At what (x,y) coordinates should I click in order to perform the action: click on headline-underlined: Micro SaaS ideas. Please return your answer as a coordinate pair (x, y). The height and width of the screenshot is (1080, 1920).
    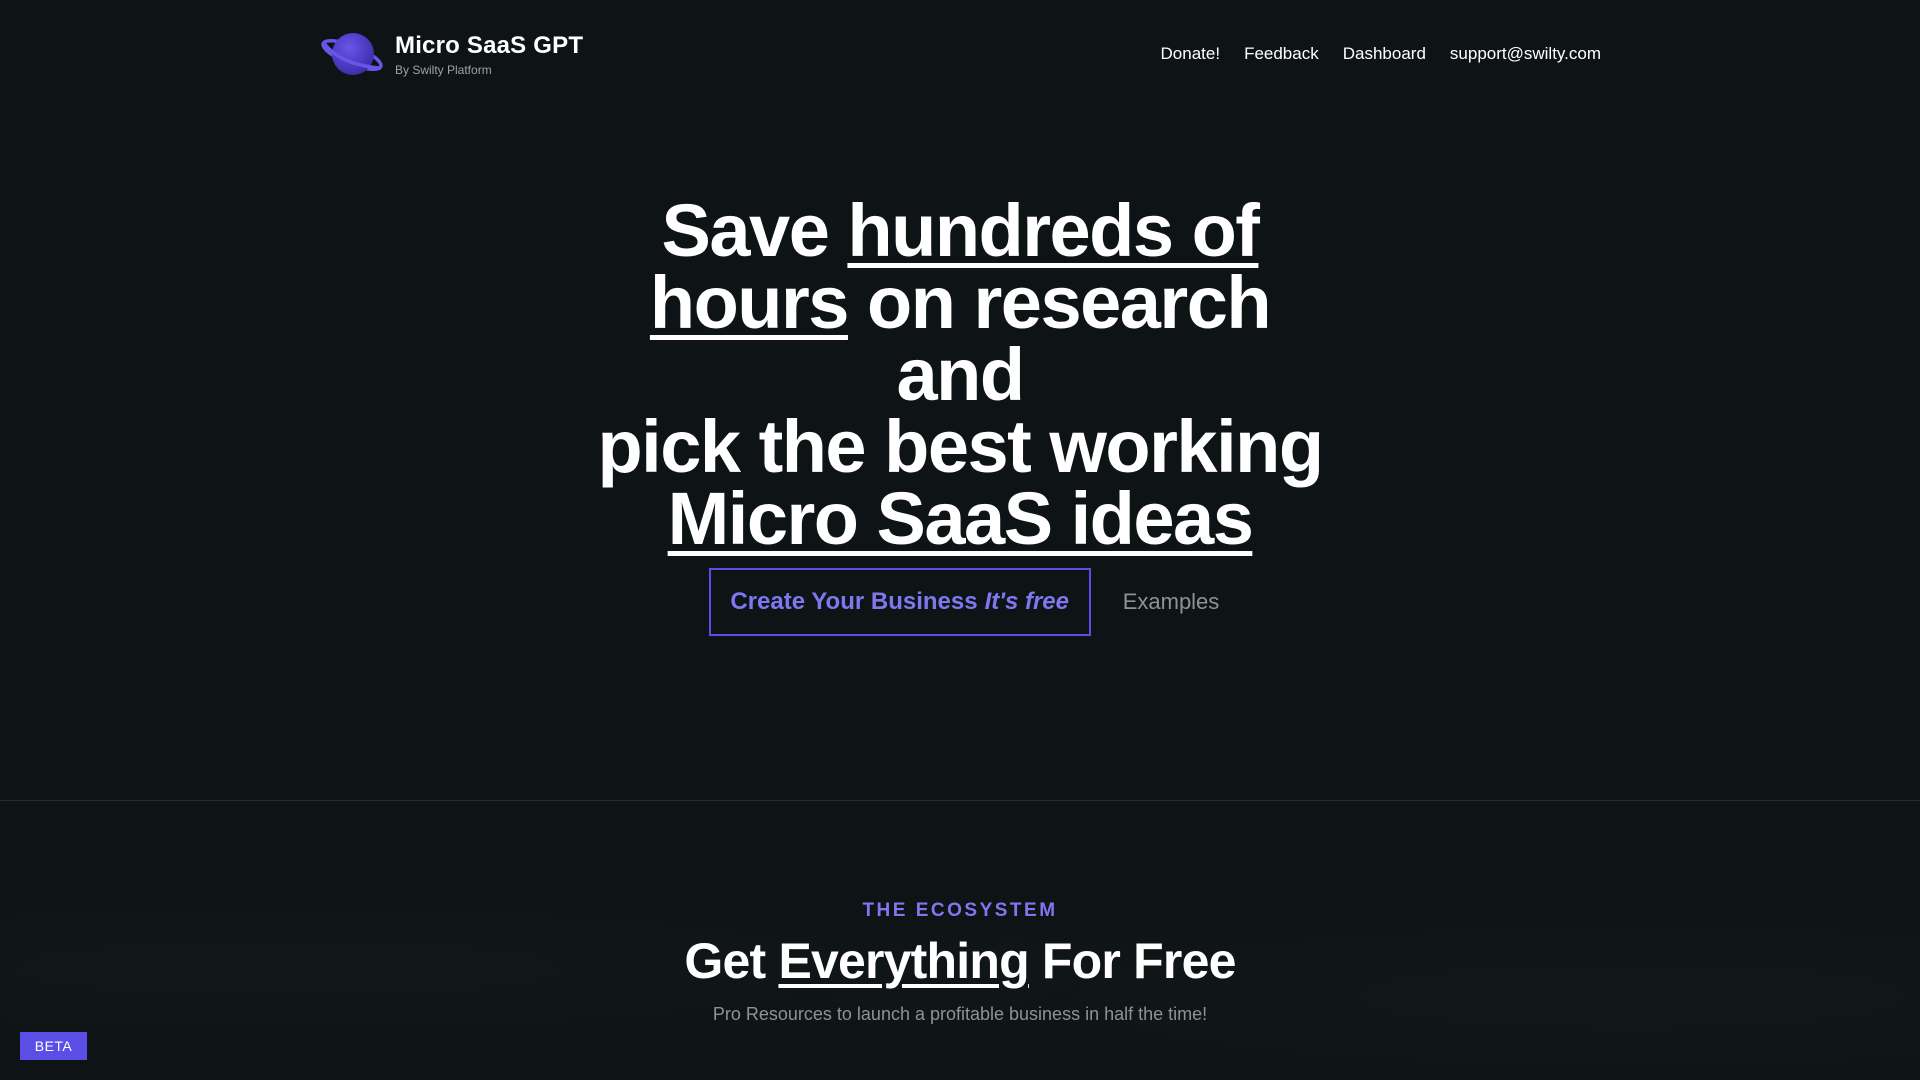
    Looking at the image, I should click on (960, 518).